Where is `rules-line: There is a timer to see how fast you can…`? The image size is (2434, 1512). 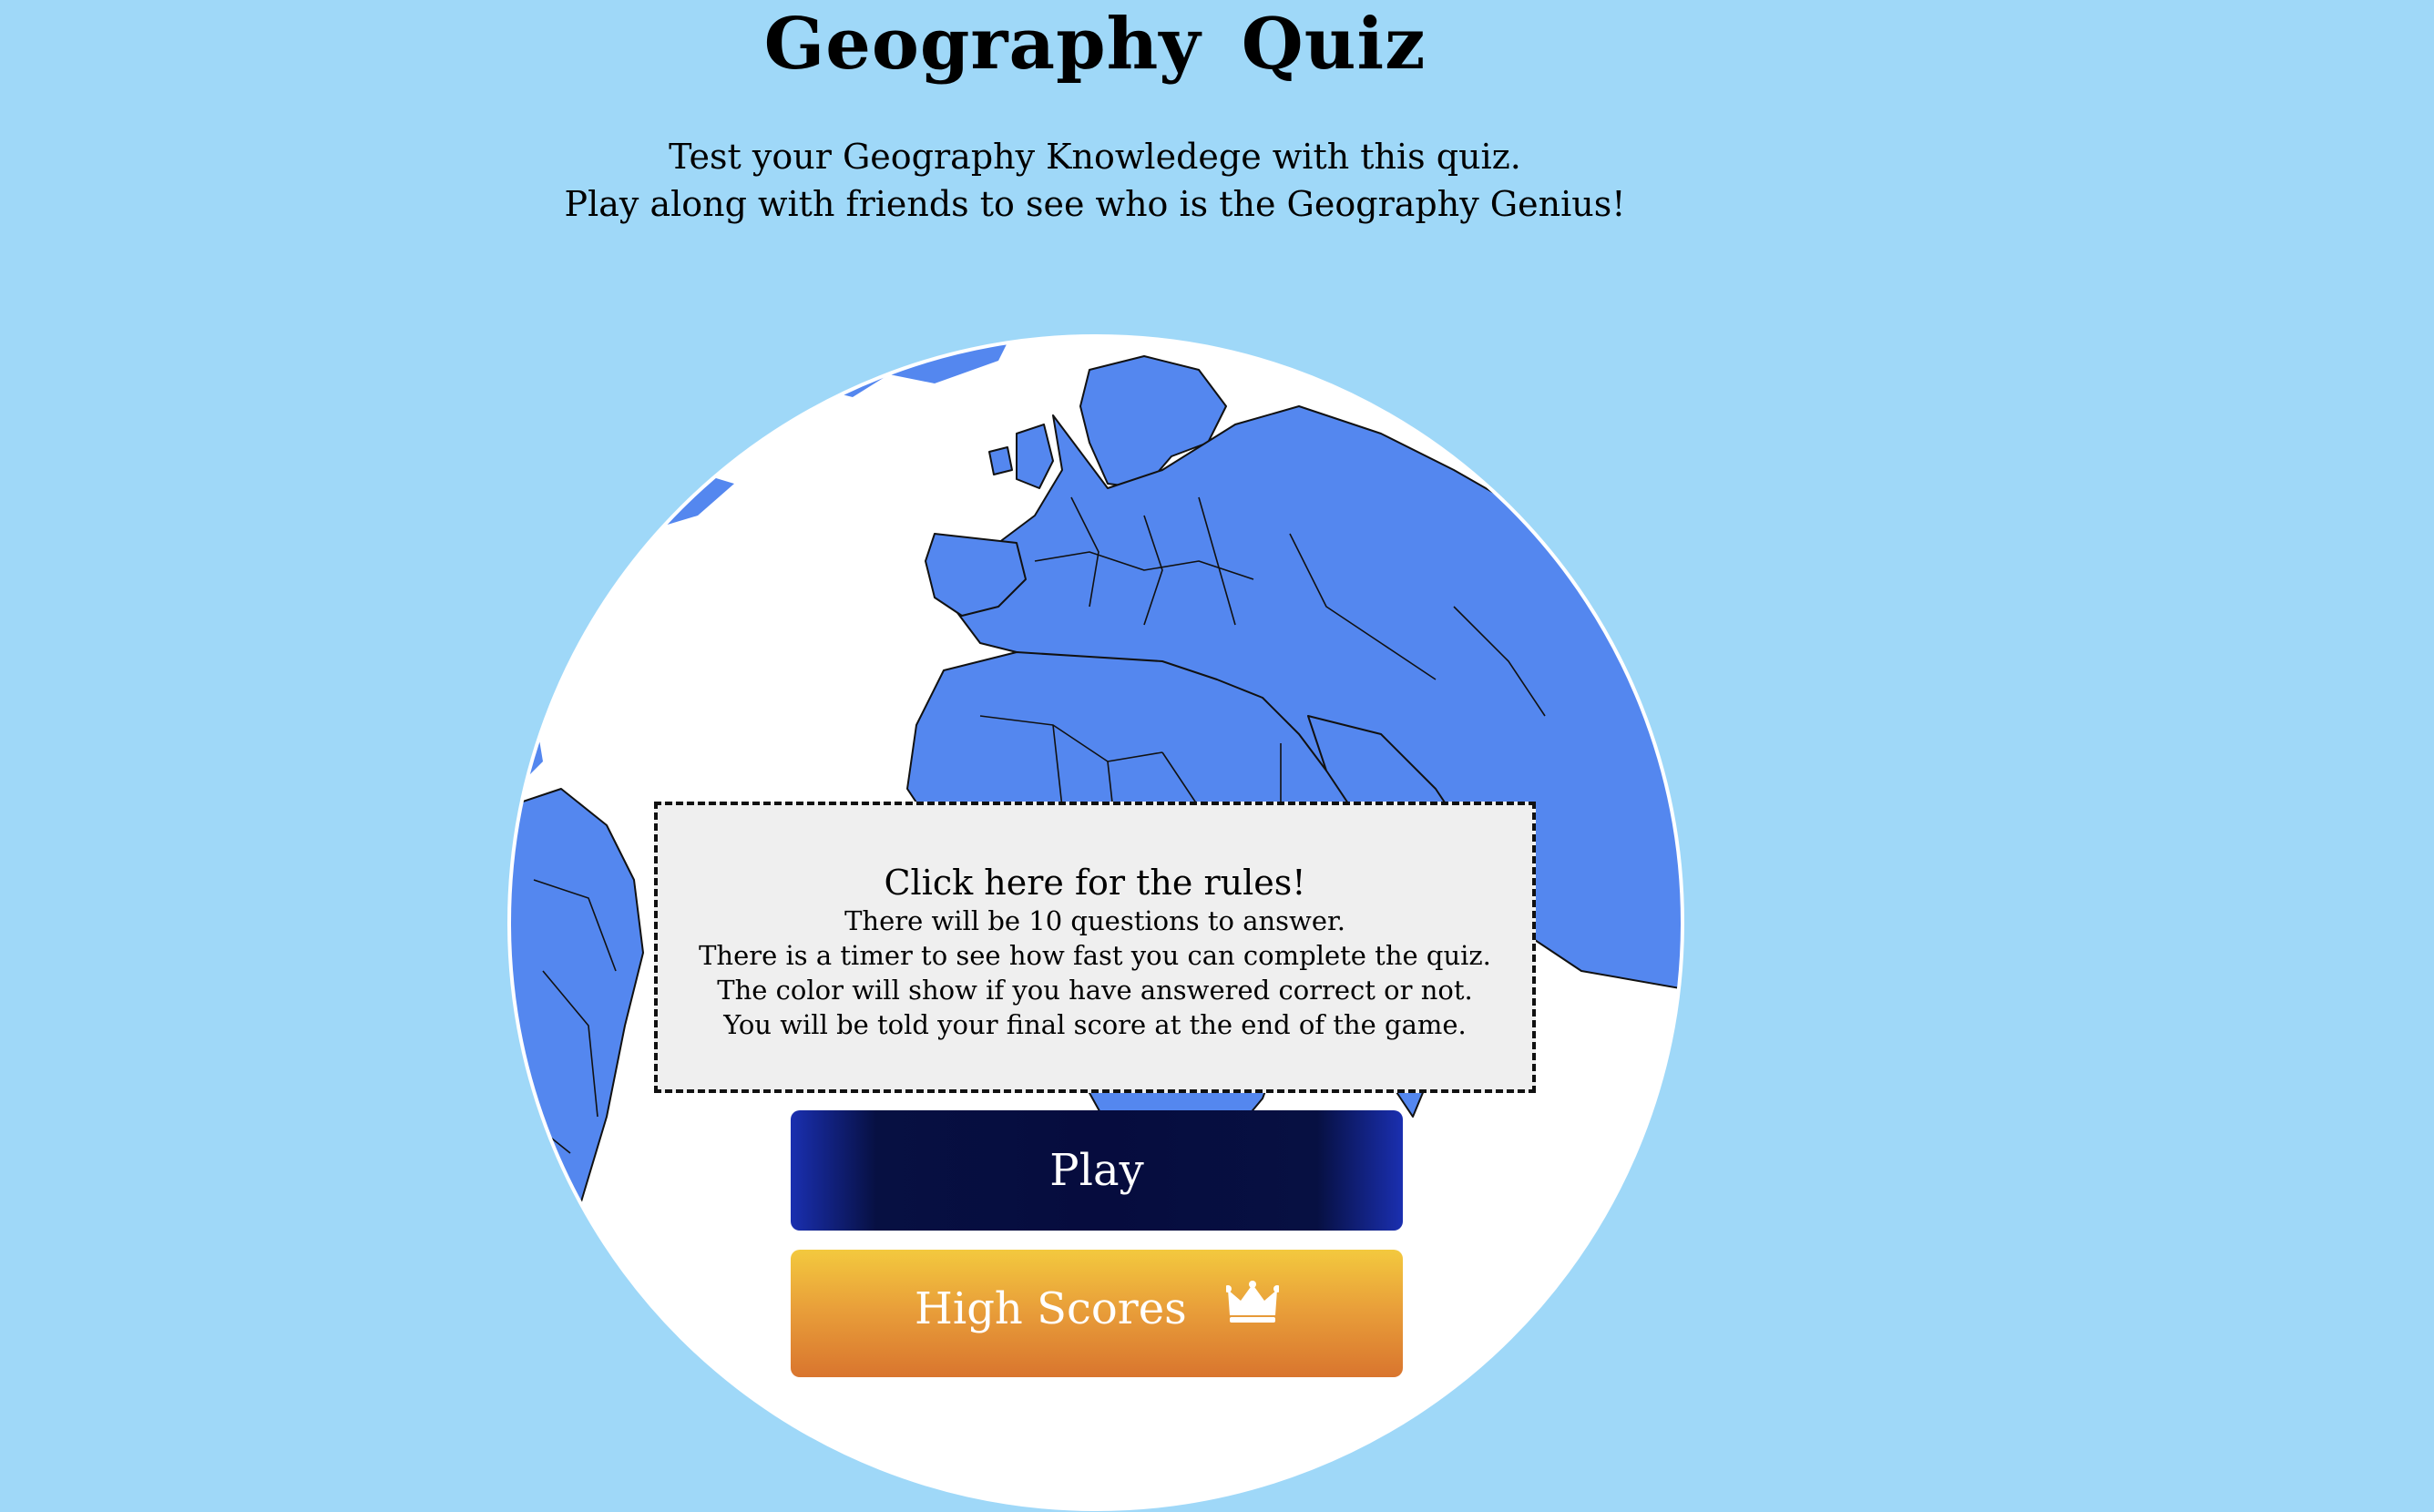
rules-line: There is a timer to see how fast you can… is located at coordinates (1095, 956).